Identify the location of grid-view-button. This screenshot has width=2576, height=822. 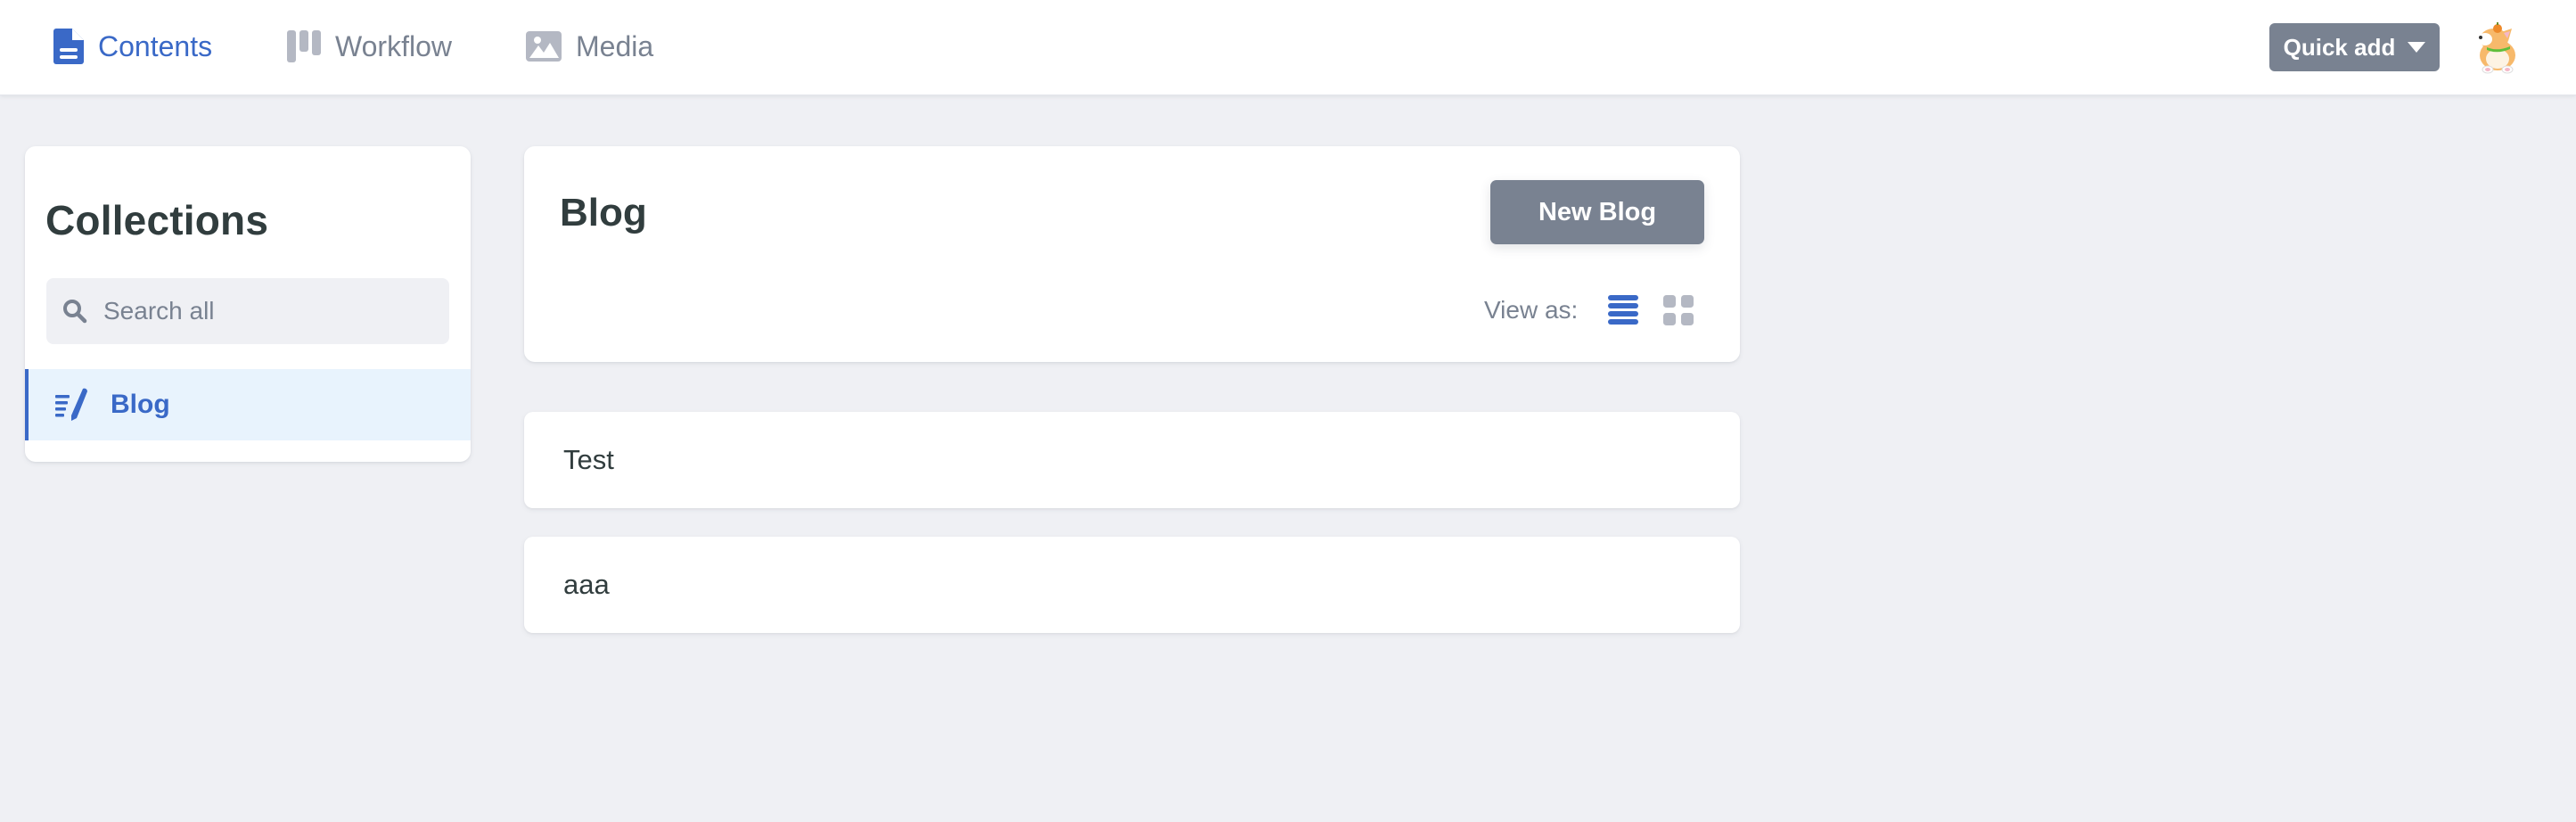
(1678, 311).